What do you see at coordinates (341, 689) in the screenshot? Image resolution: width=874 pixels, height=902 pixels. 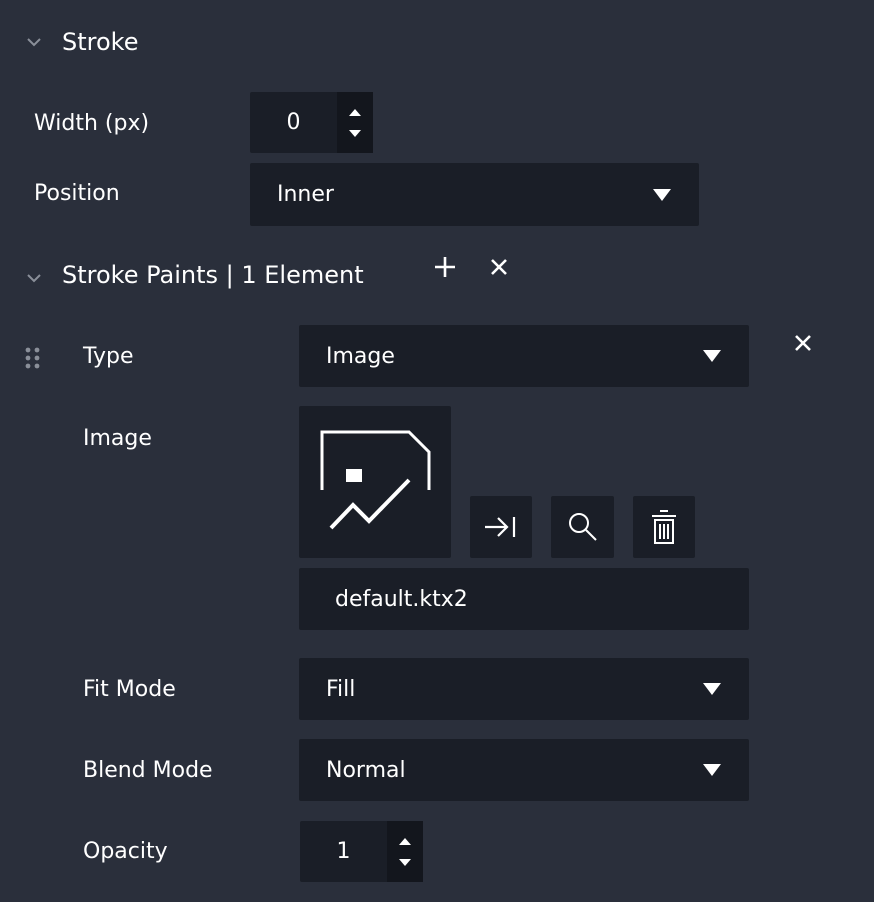 I see `fit-mode-value: Fill` at bounding box center [341, 689].